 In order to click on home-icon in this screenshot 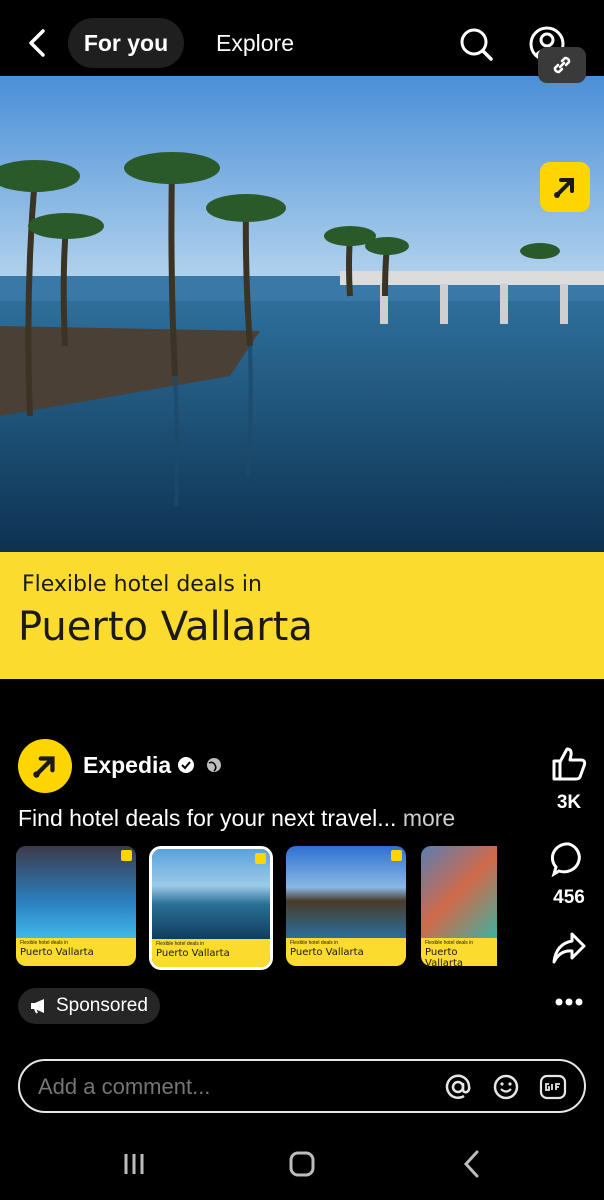, I will do `click(302, 1164)`.